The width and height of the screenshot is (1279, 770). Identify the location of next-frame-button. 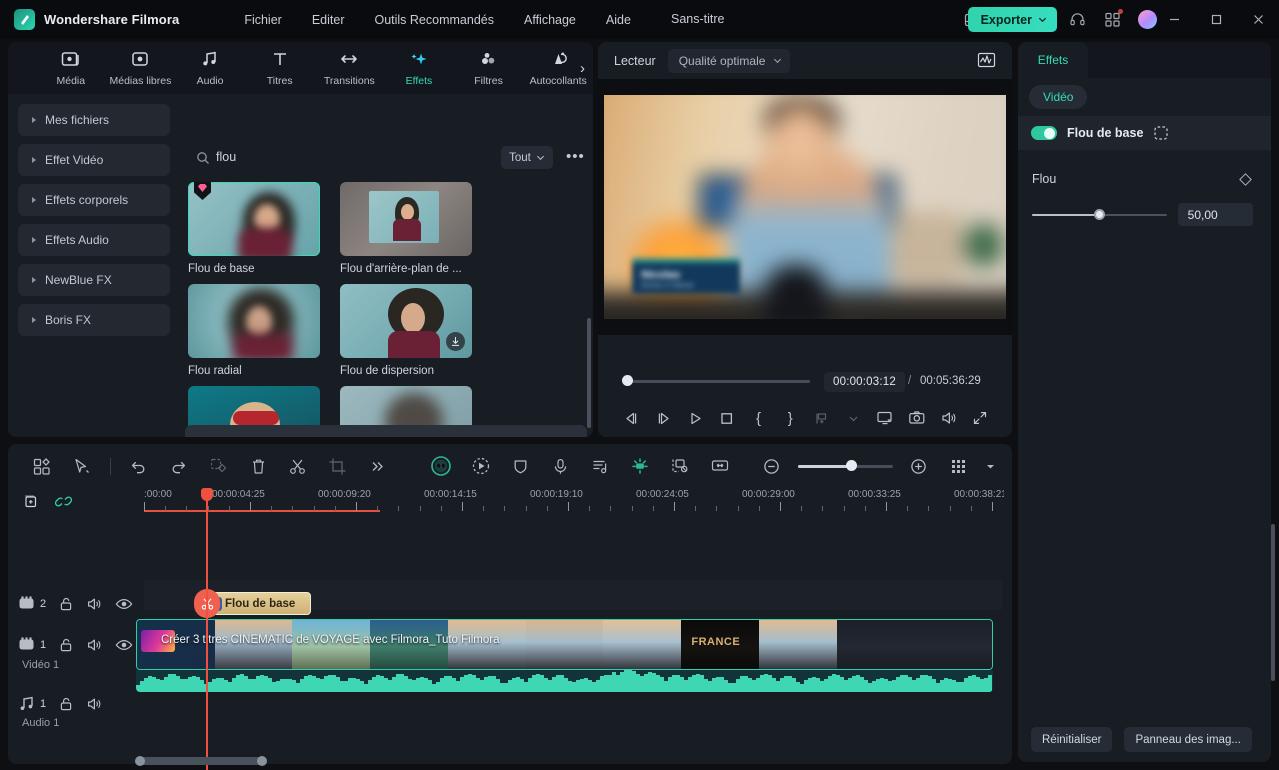
(664, 418).